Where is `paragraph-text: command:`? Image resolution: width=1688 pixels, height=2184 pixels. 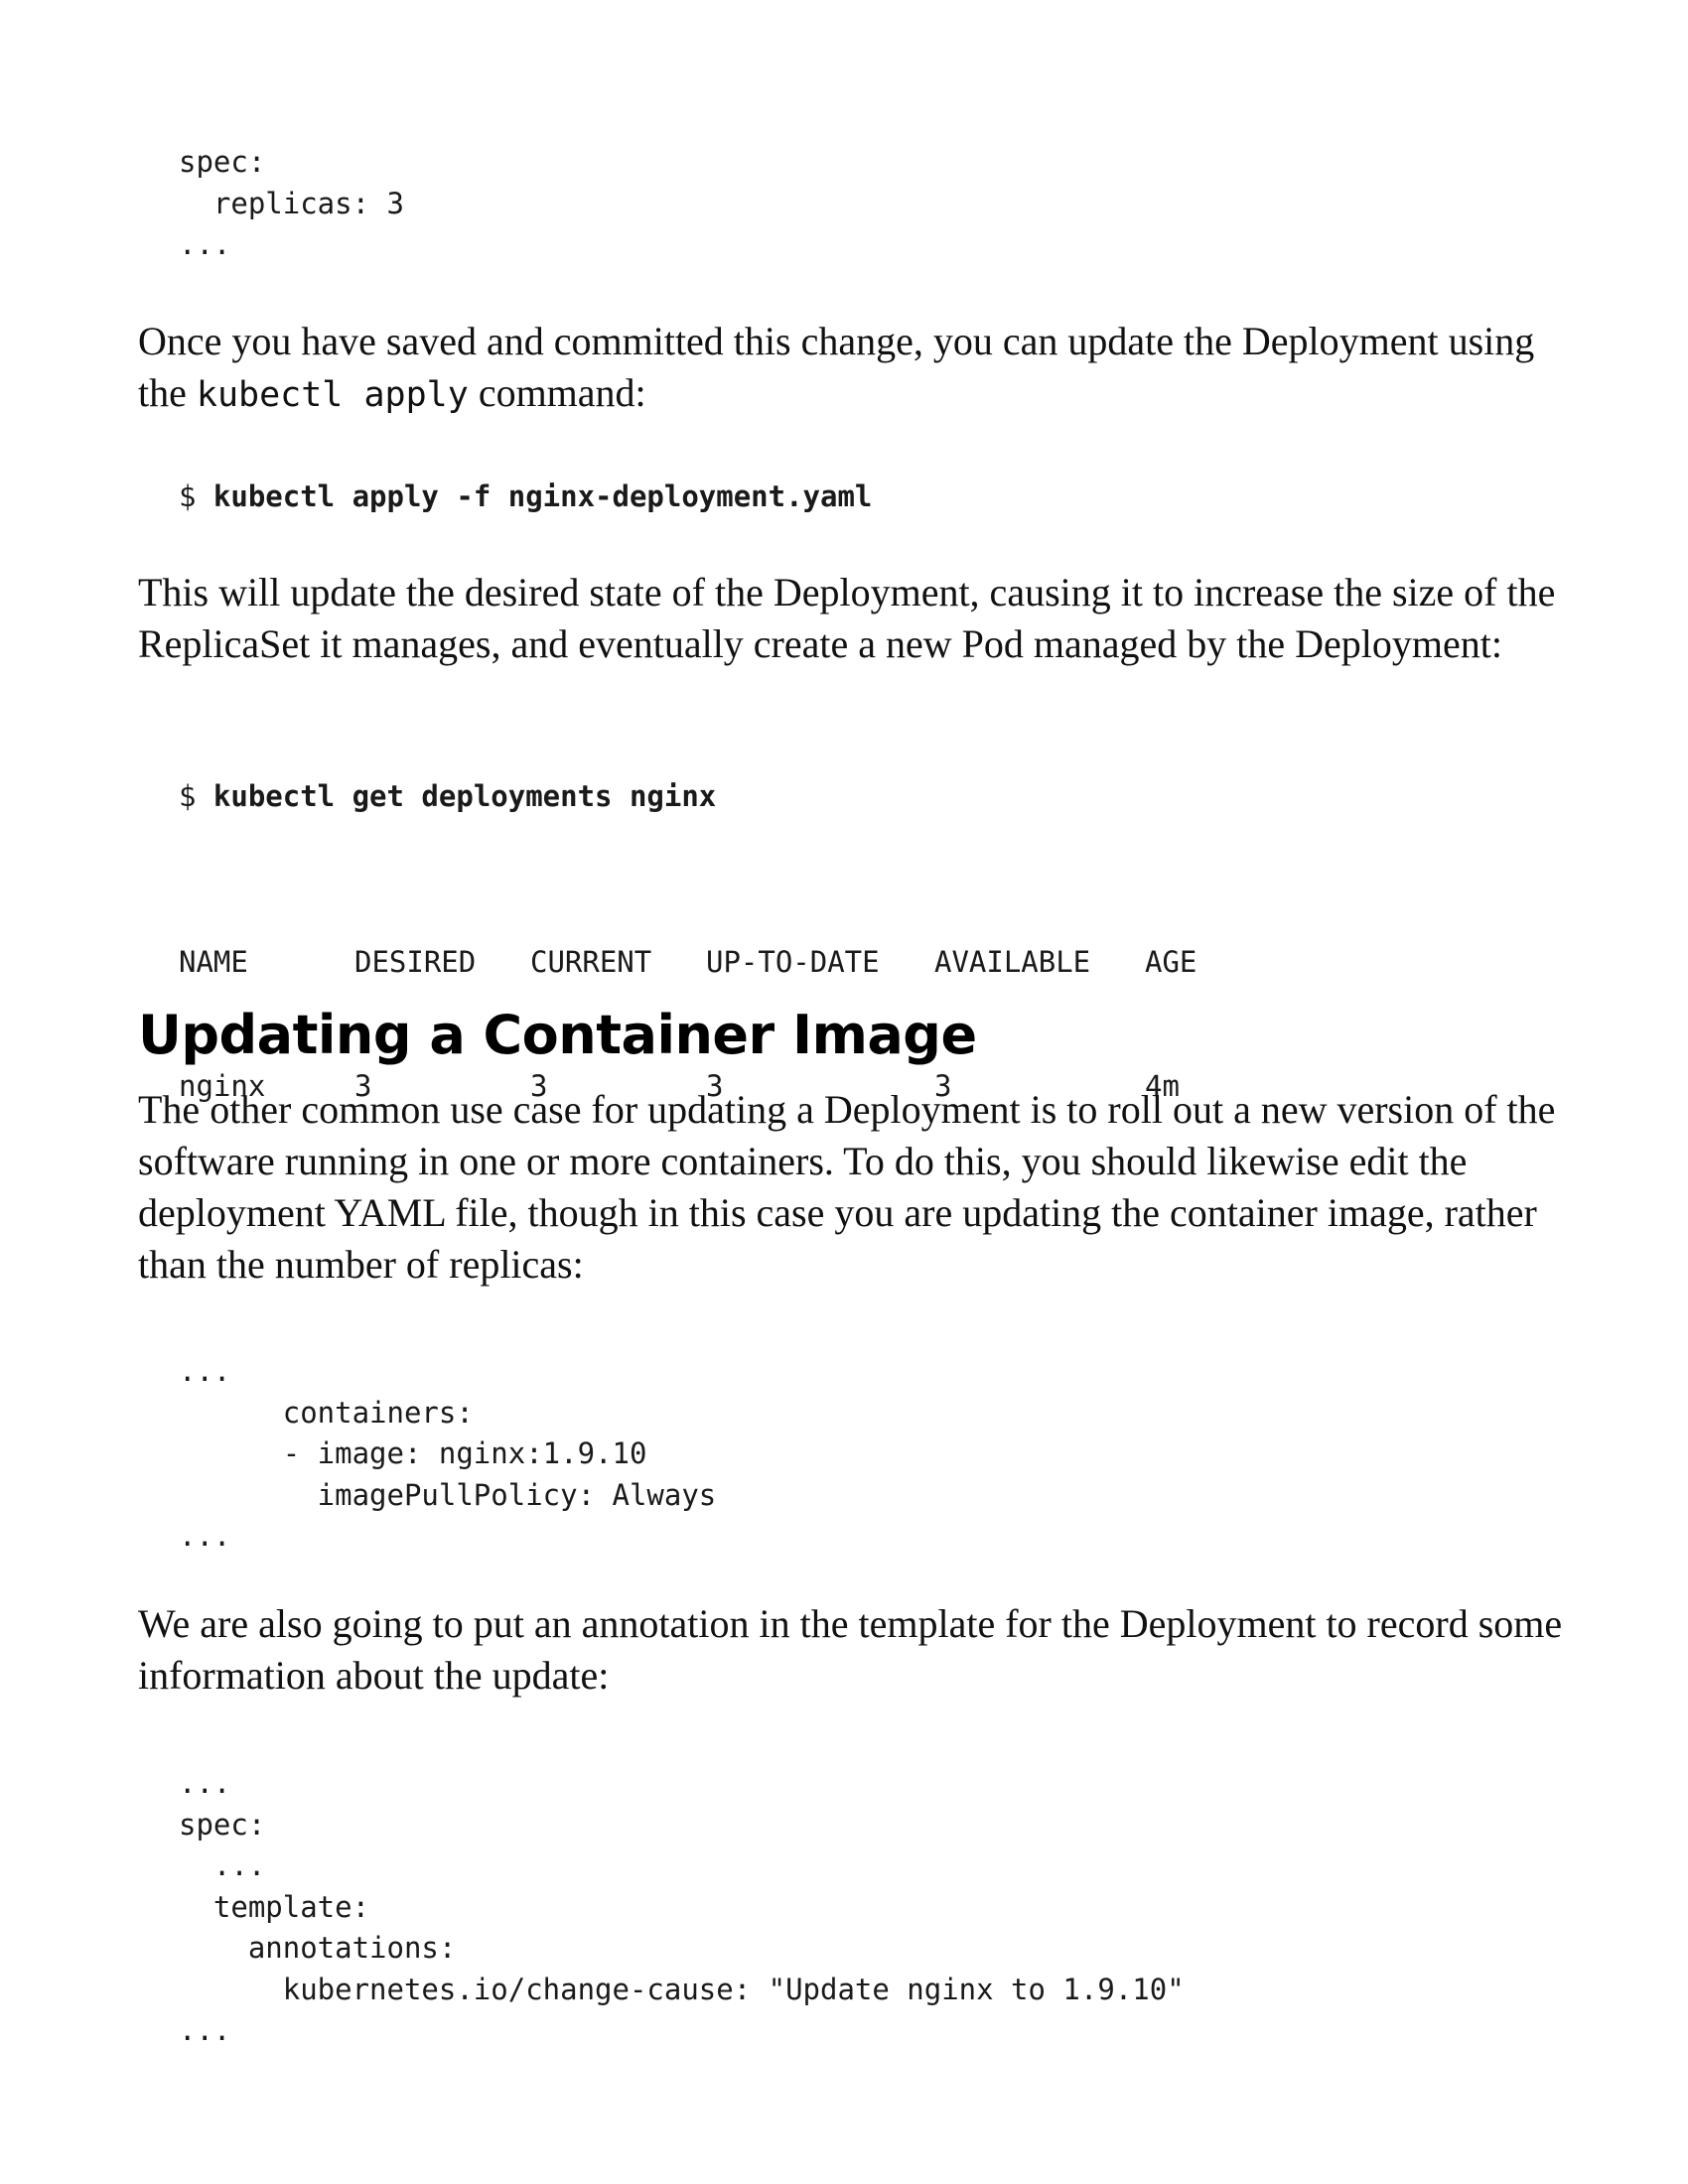 paragraph-text: command: is located at coordinates (557, 392).